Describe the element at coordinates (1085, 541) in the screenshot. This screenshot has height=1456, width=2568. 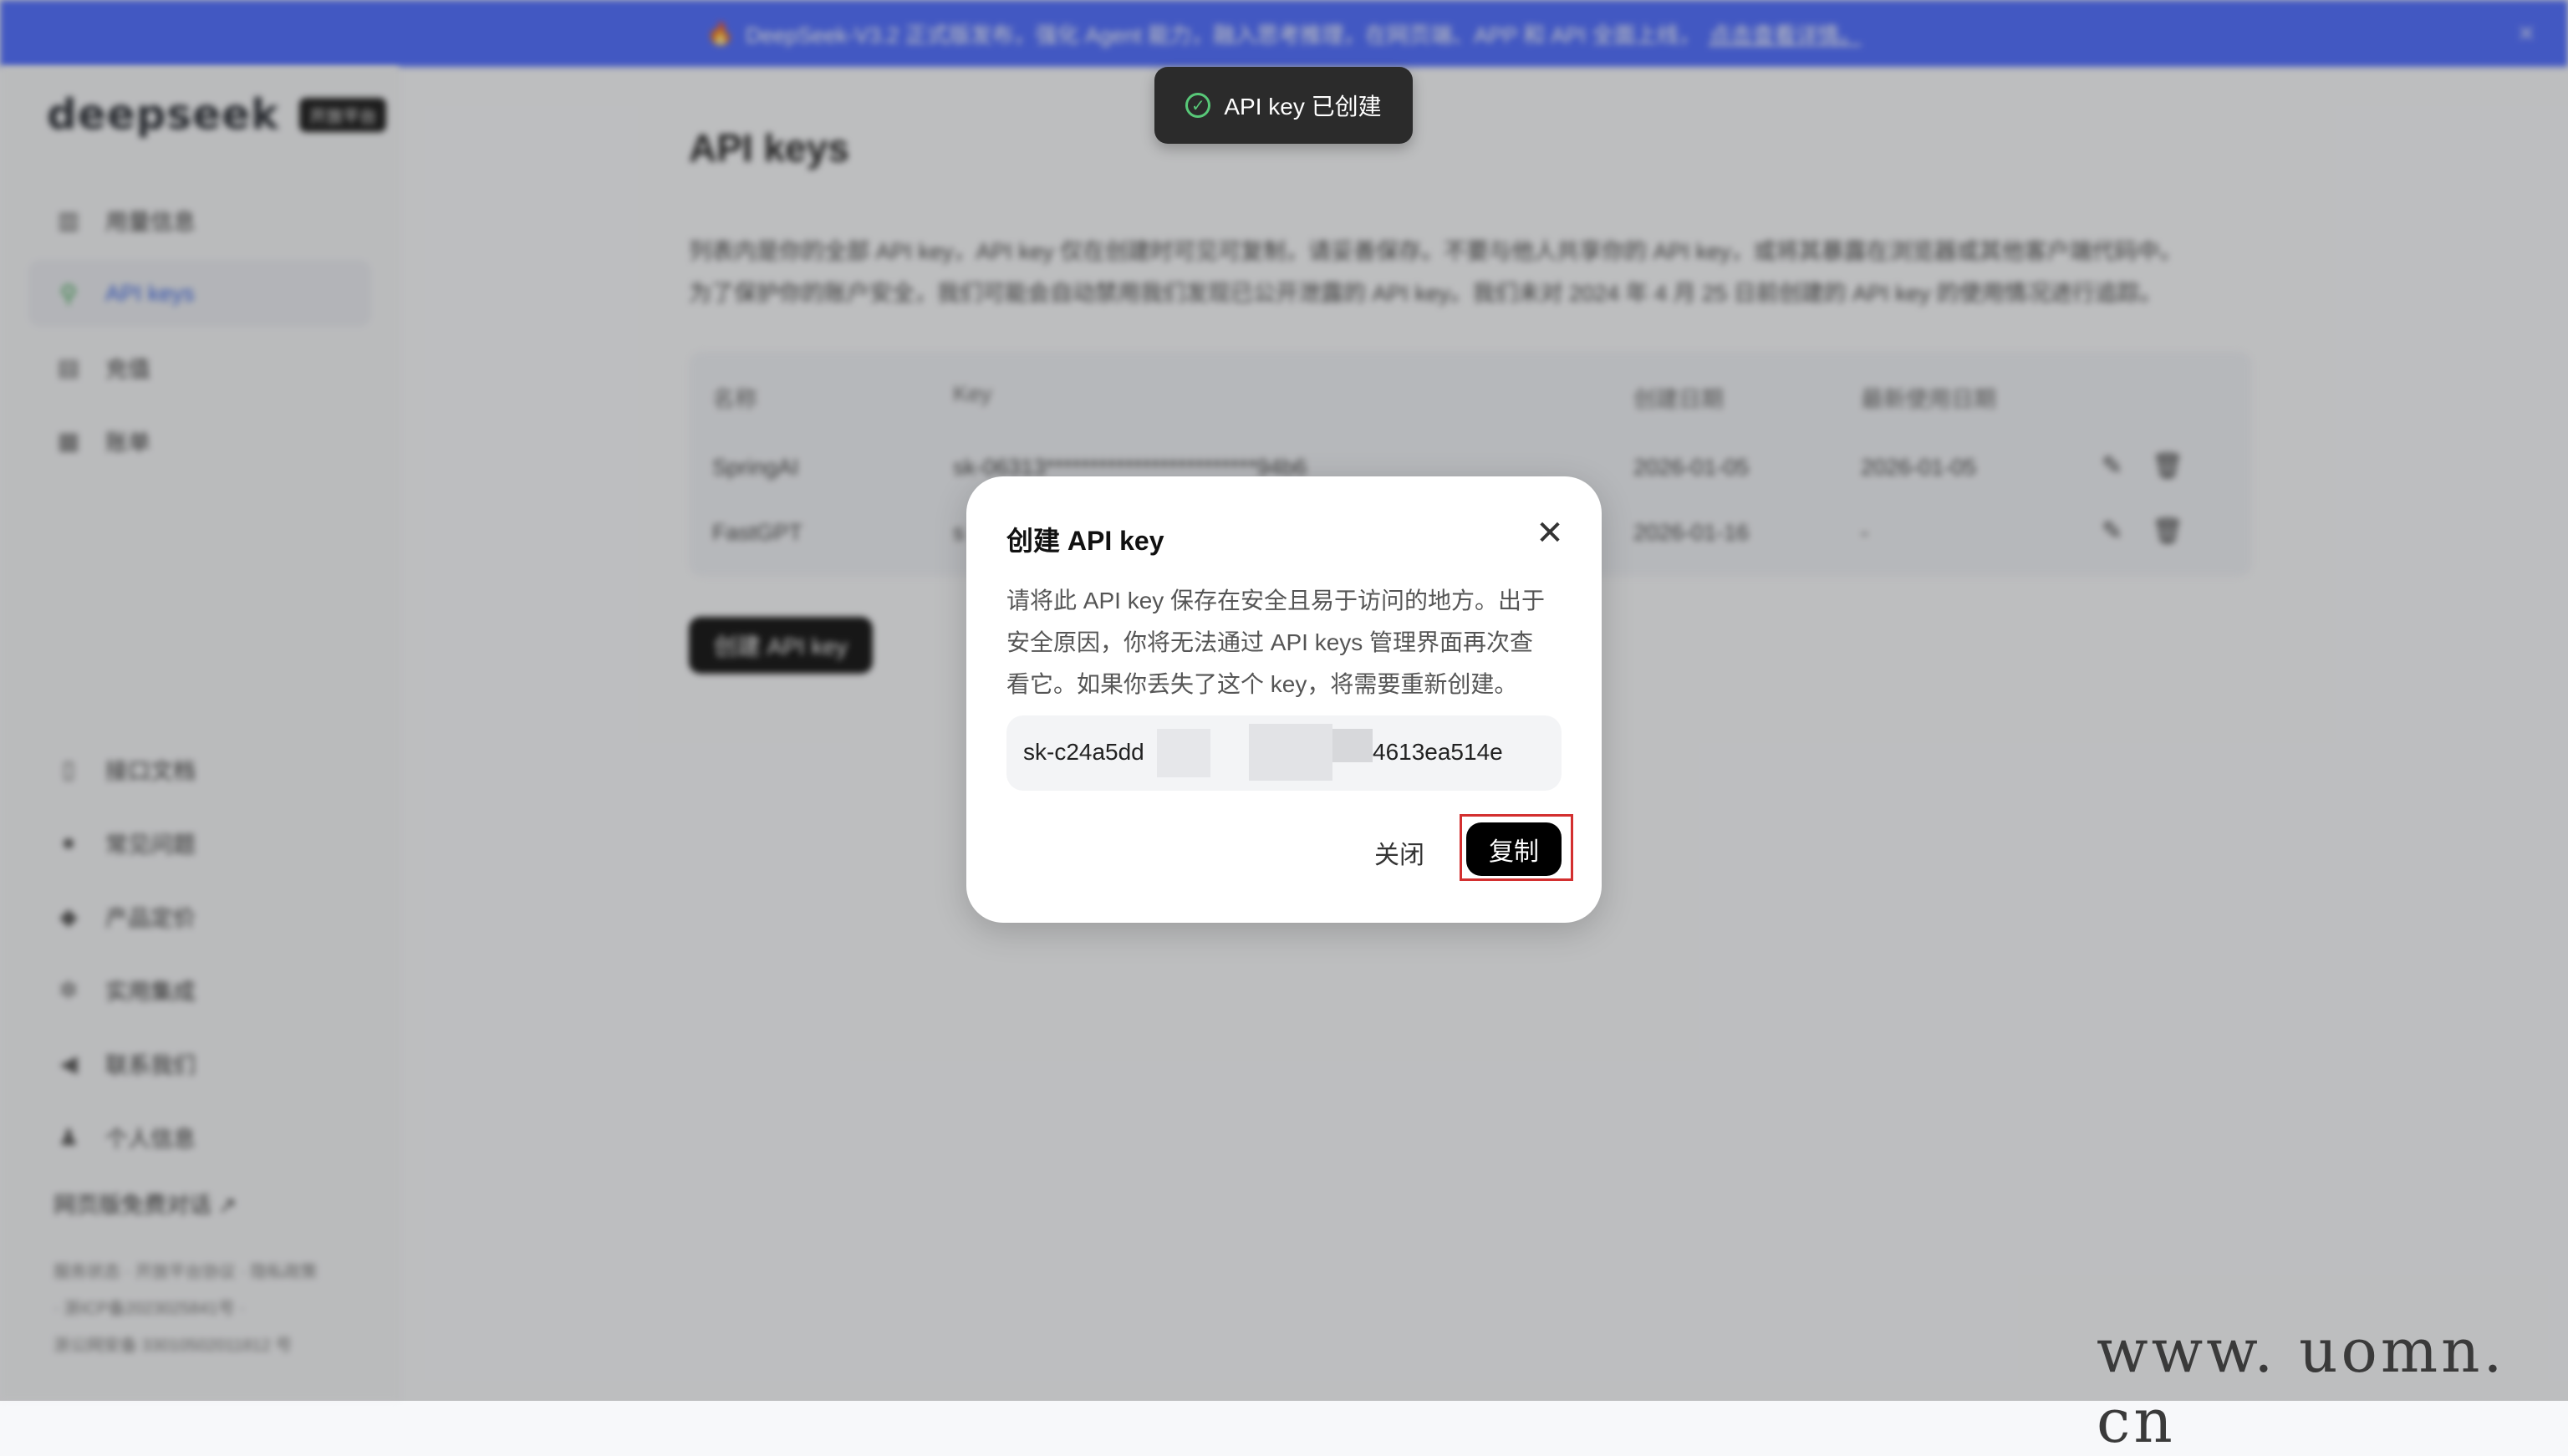
I see `dialog-title: 创建 API key` at that location.